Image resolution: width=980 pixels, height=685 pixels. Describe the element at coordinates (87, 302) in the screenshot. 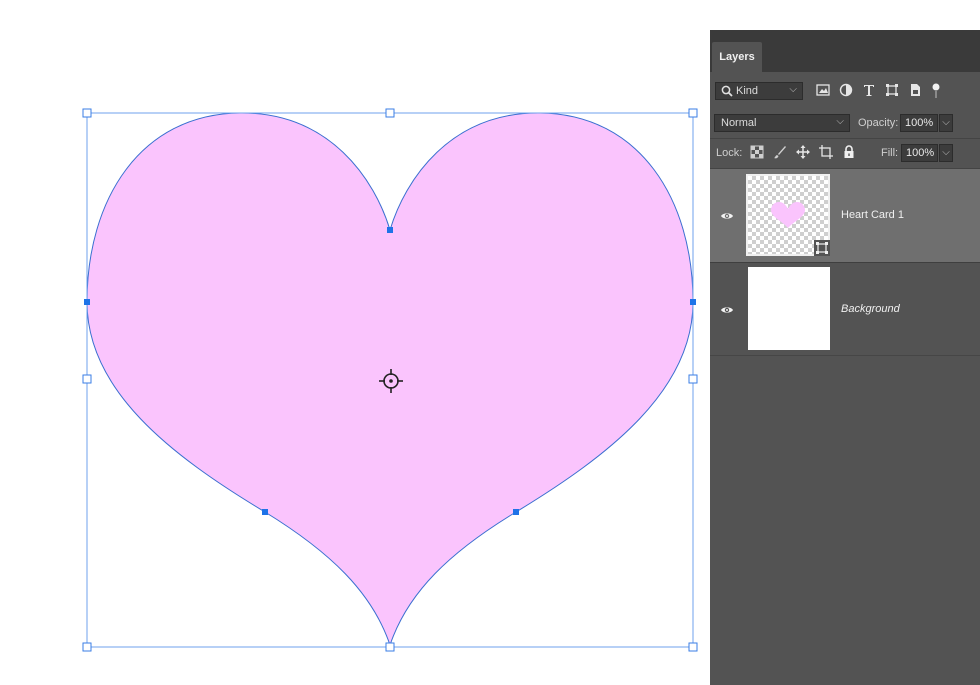

I see `anchor-left` at that location.